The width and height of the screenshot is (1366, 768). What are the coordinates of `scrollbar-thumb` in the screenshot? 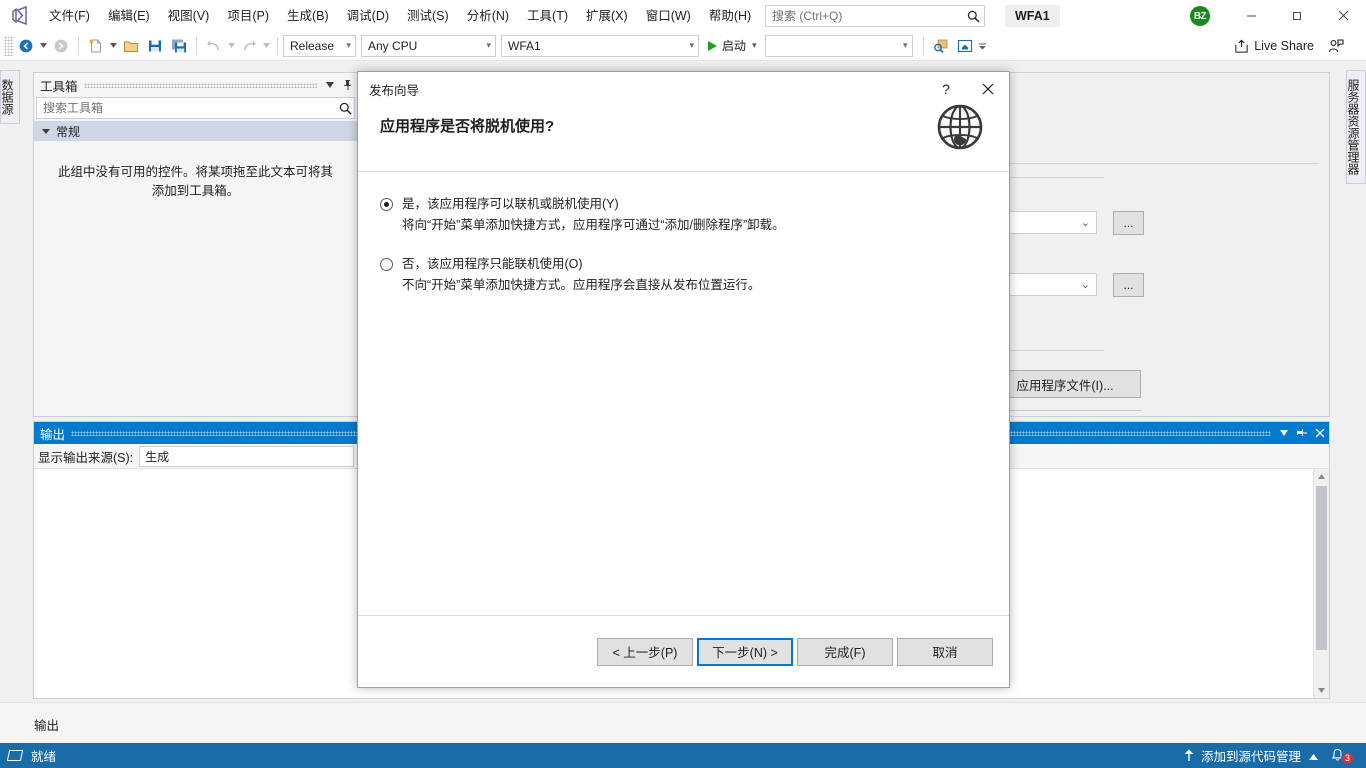 It's located at (1321, 568).